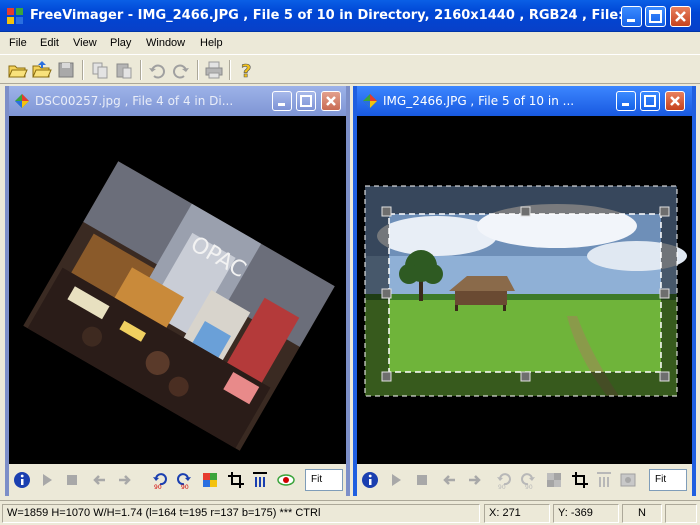 The image size is (700, 525). I want to click on menu-edit: Edit, so click(49, 43).